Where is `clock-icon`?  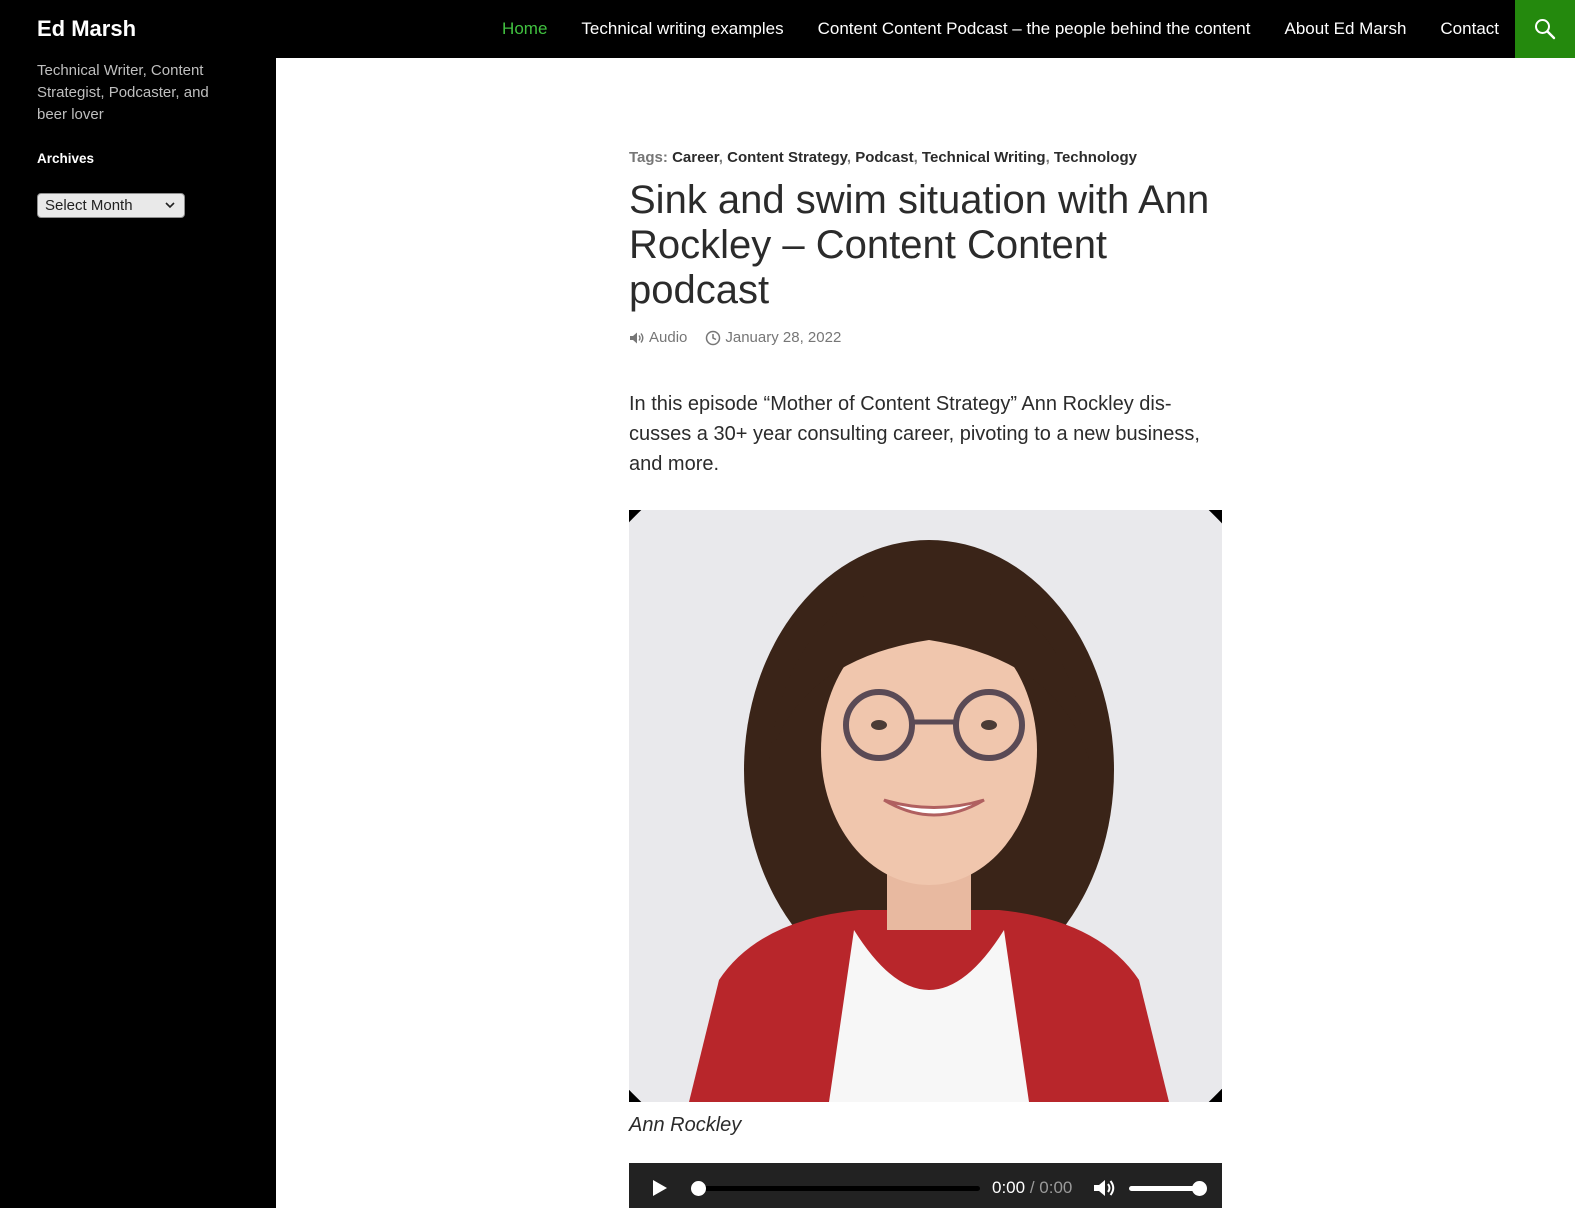
clock-icon is located at coordinates (713, 337).